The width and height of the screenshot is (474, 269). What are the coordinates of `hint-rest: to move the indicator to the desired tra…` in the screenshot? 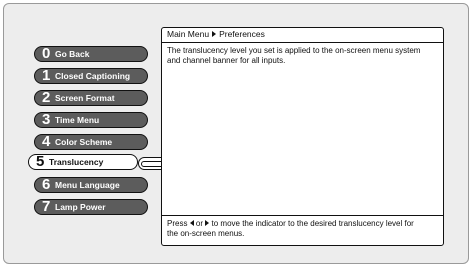 It's located at (290, 228).